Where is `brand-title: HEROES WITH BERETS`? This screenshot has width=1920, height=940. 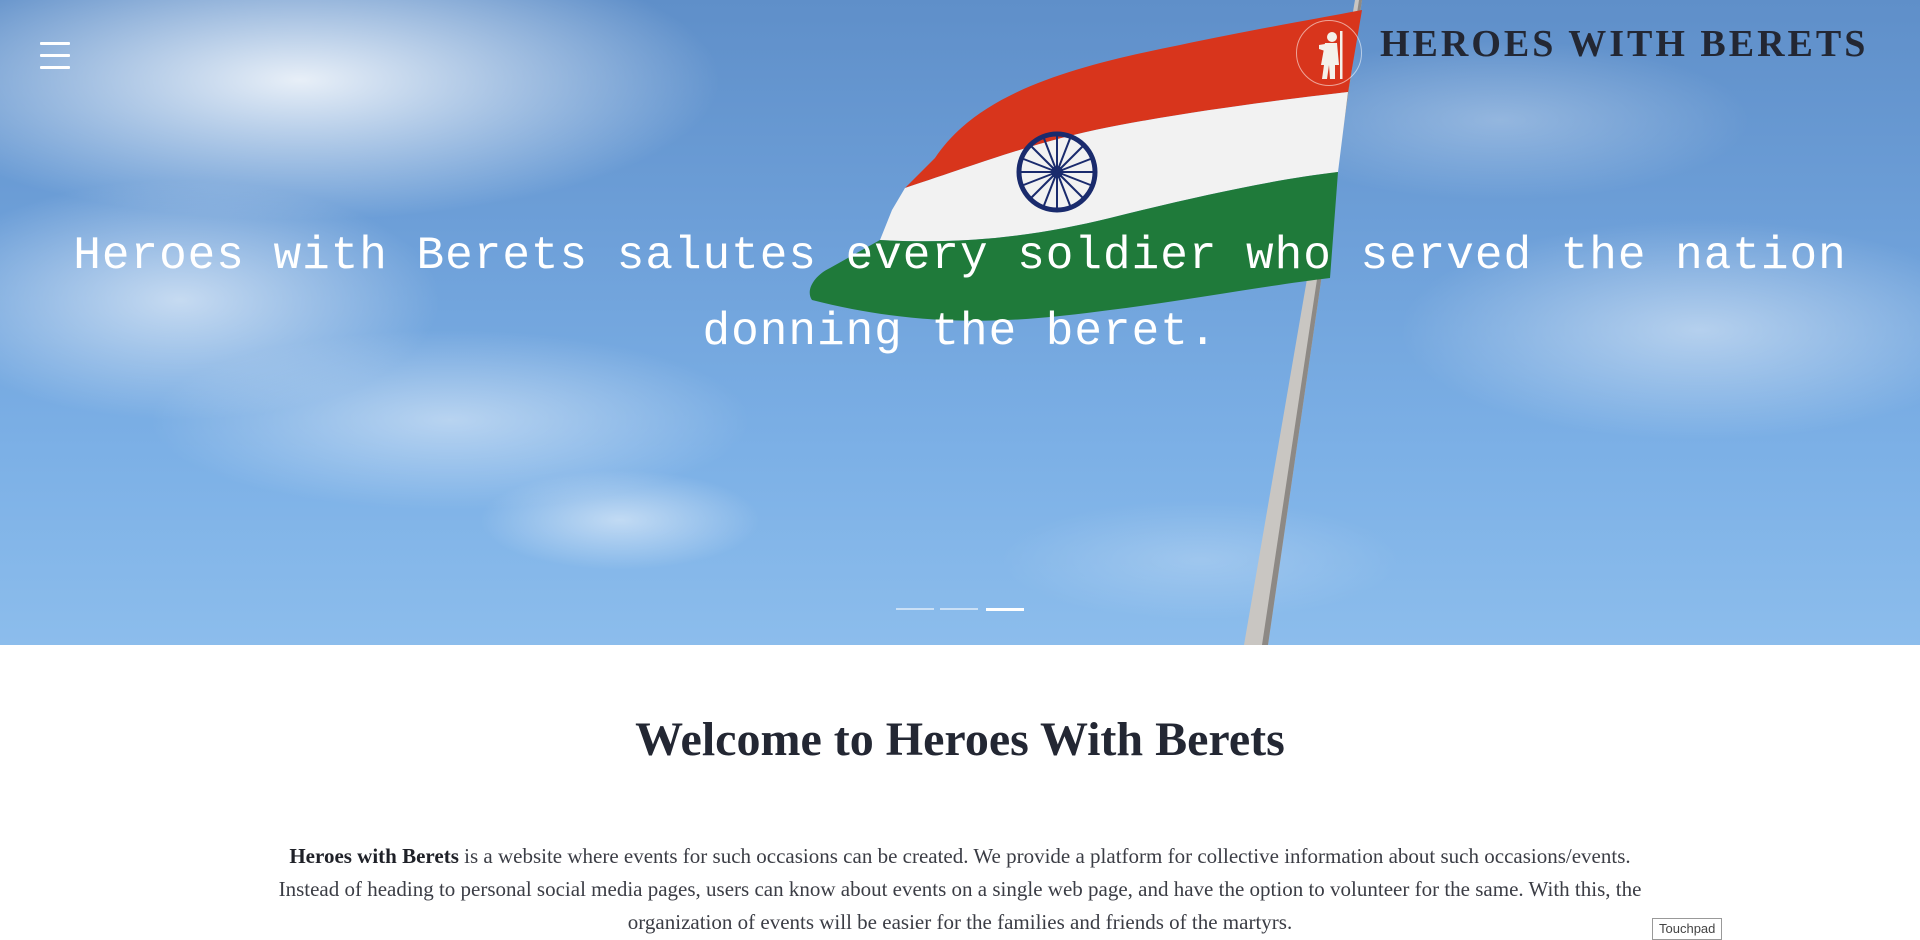 brand-title: HEROES WITH BERETS is located at coordinates (1640, 44).